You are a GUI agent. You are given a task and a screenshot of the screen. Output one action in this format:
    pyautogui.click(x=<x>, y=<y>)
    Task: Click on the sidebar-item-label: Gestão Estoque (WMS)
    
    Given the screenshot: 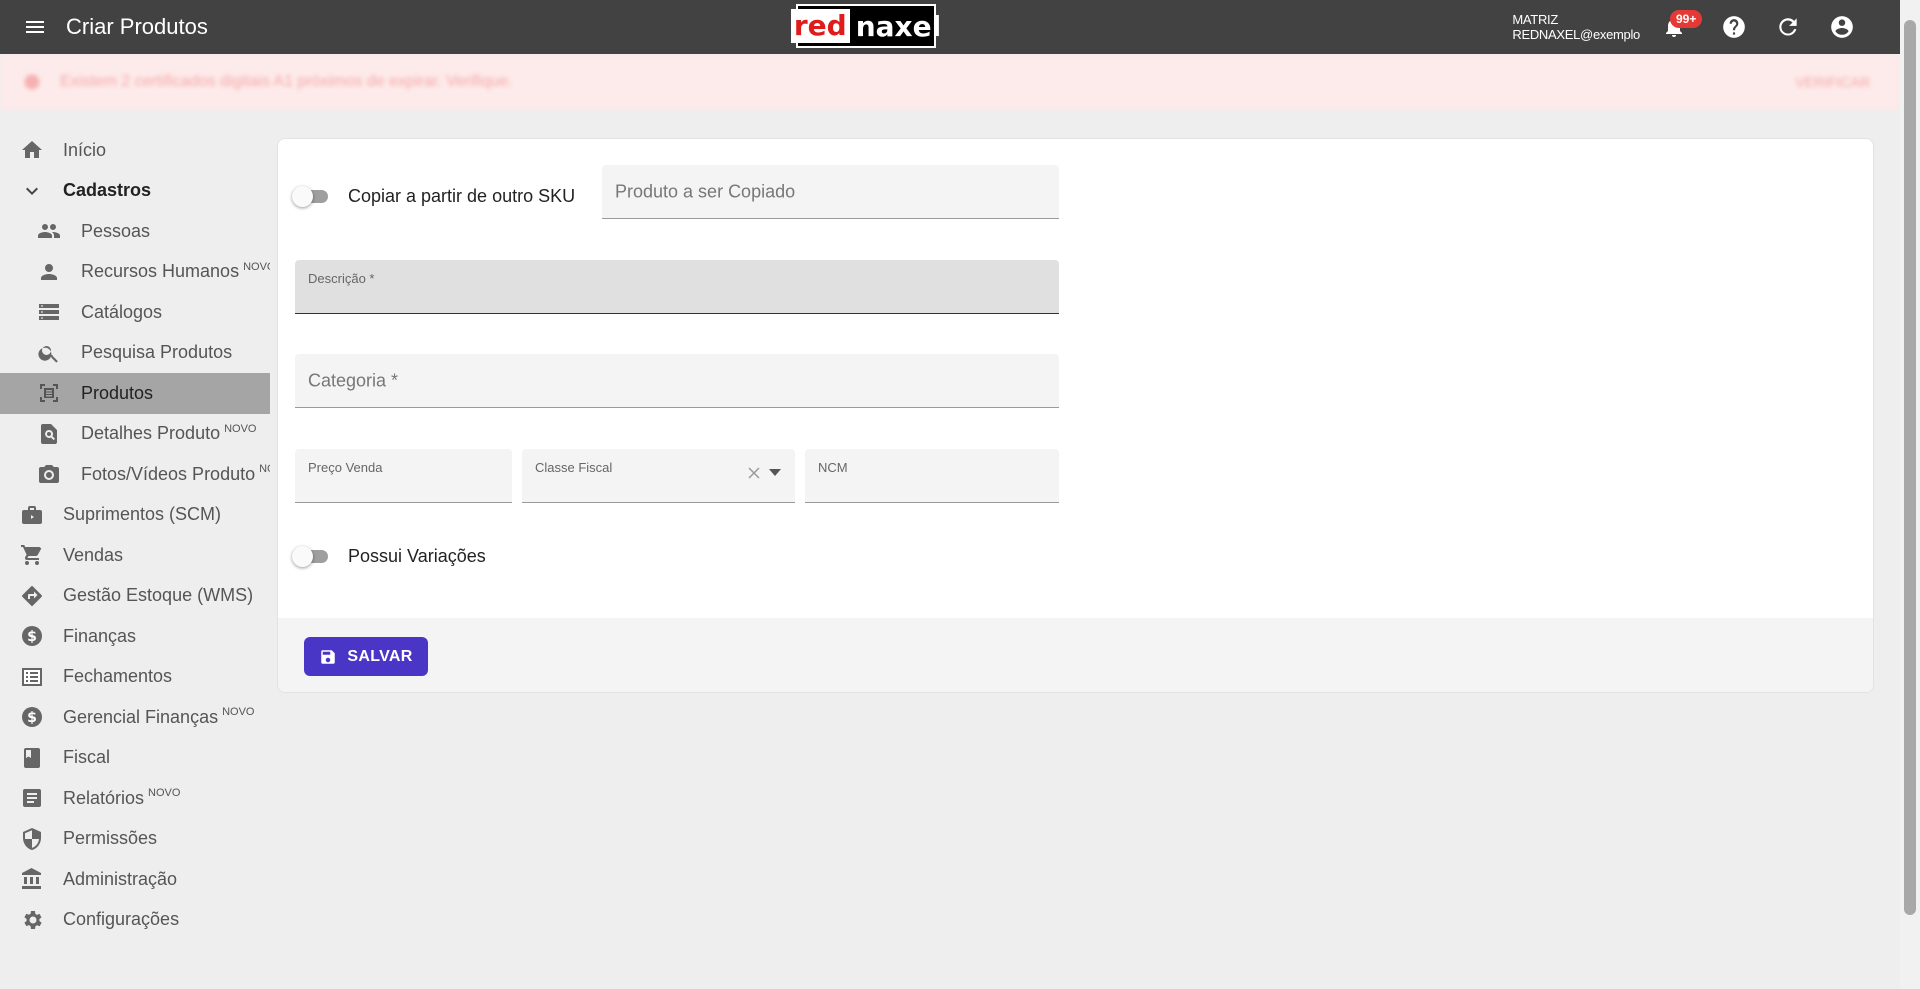 What is the action you would take?
    pyautogui.click(x=158, y=595)
    